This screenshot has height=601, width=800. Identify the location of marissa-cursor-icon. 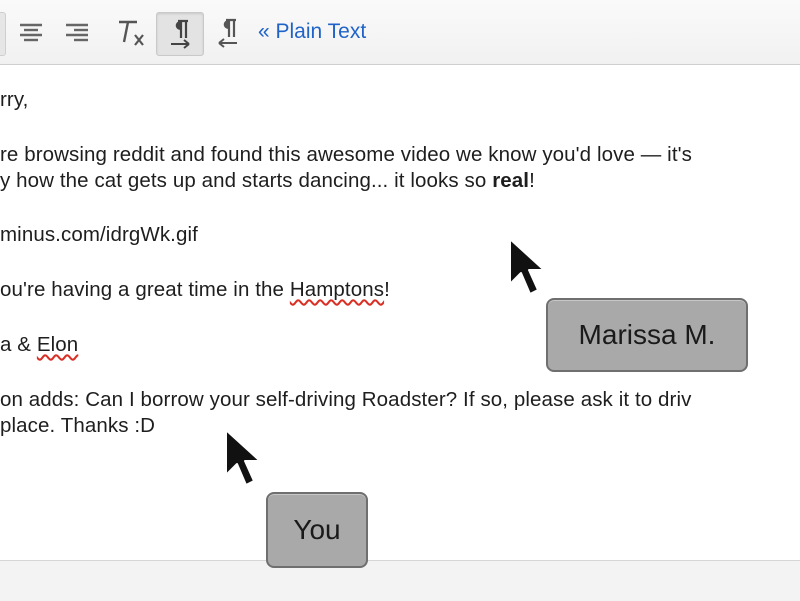
(527, 266).